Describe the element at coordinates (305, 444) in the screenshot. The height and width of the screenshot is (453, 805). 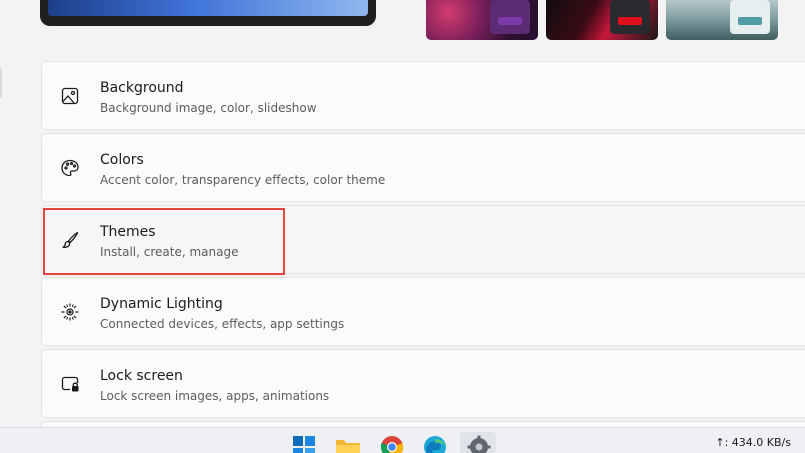
I see `windows-start-icon` at that location.